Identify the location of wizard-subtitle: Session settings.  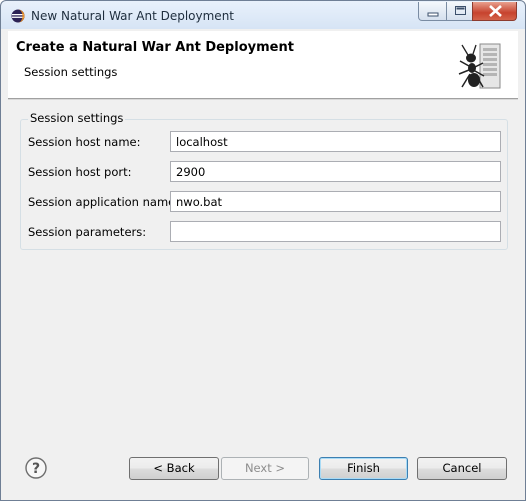
(71, 72).